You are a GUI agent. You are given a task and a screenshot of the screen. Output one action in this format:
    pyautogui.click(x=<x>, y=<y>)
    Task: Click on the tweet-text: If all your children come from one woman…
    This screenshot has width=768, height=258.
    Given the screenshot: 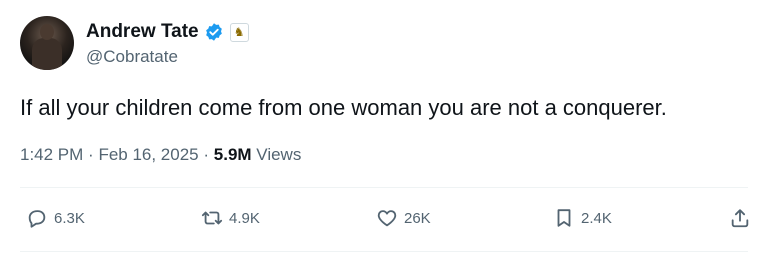 What is the action you would take?
    pyautogui.click(x=343, y=107)
    